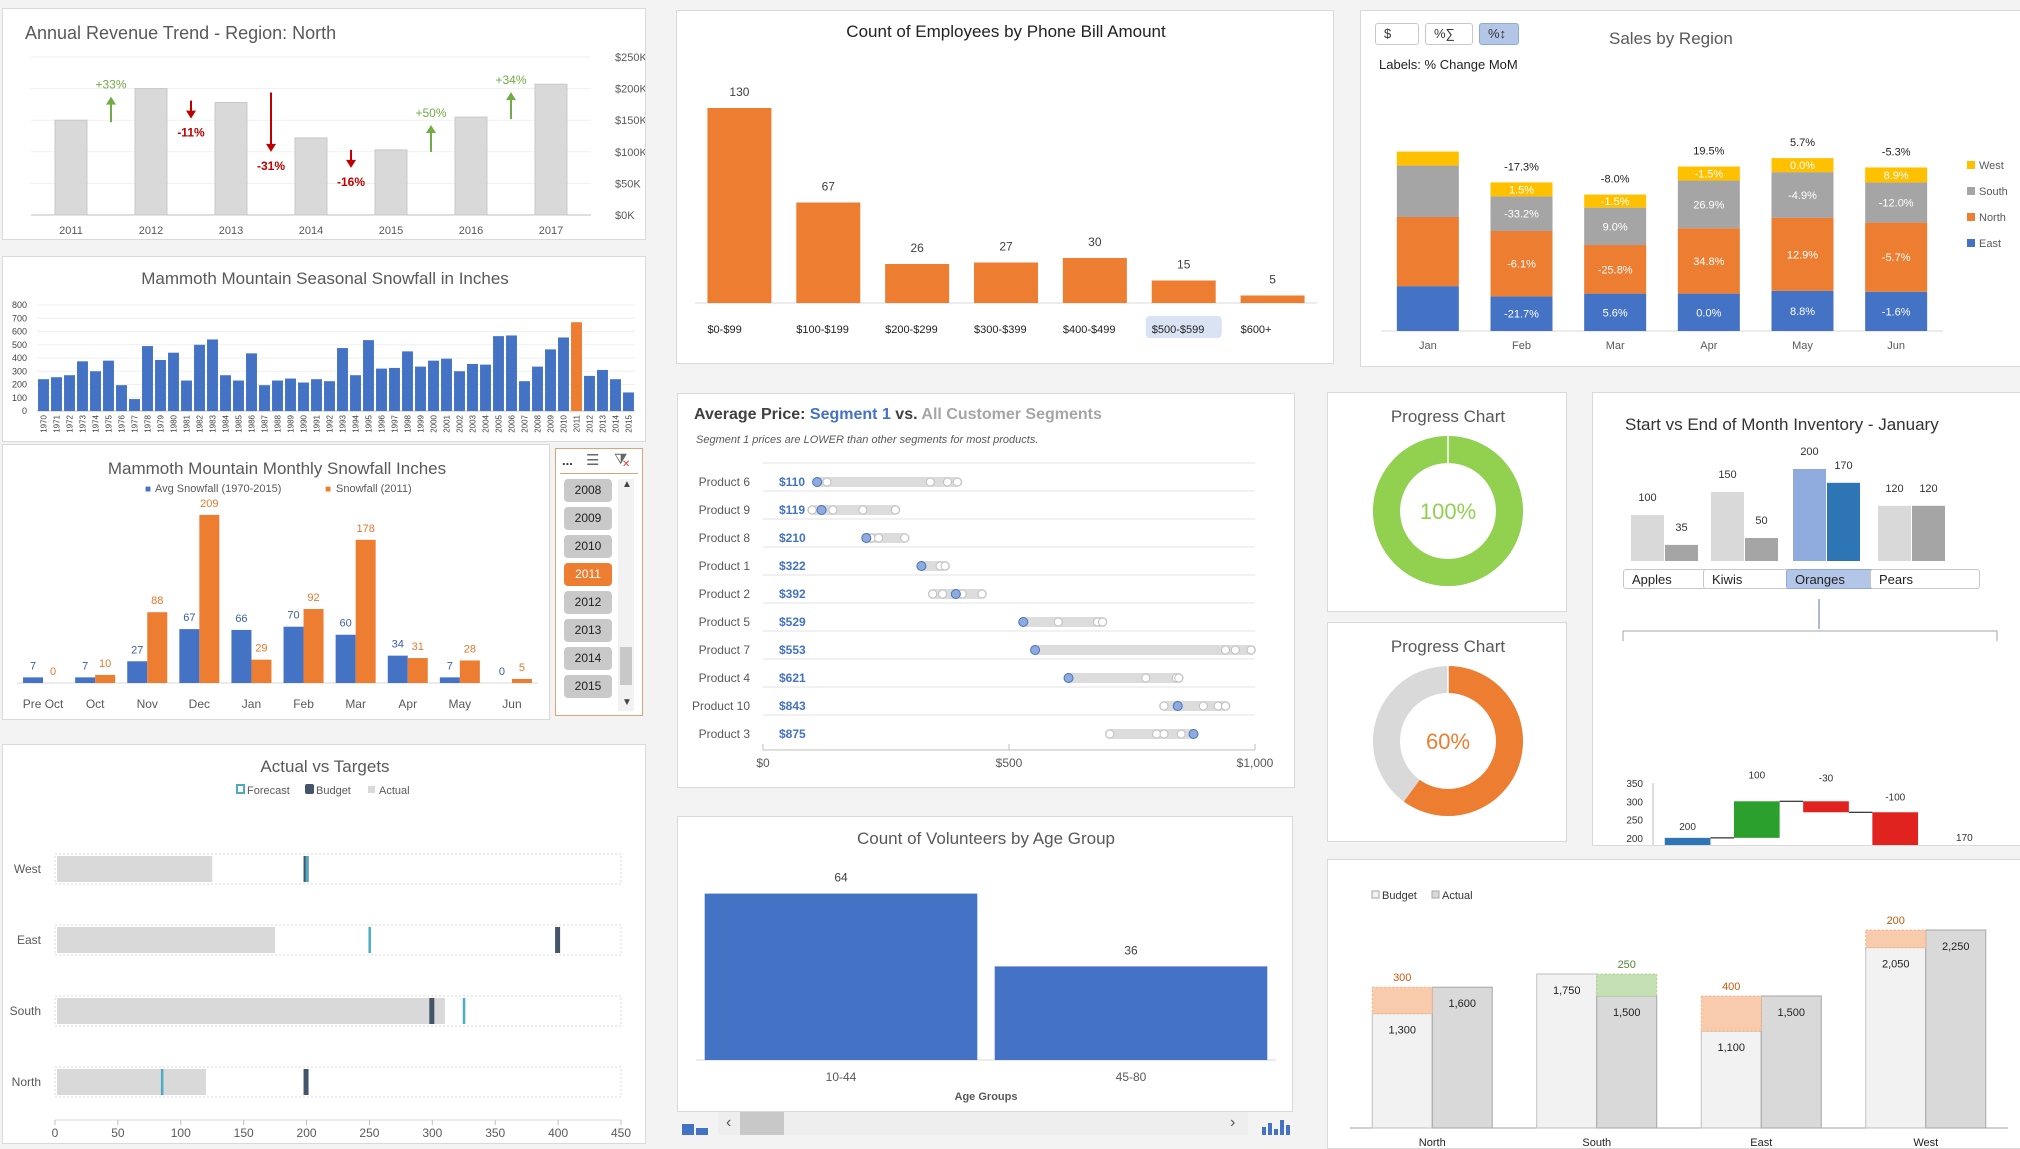 The image size is (2020, 1149). What do you see at coordinates (1708, 262) in the screenshot?
I see `segment-label: 34.8%` at bounding box center [1708, 262].